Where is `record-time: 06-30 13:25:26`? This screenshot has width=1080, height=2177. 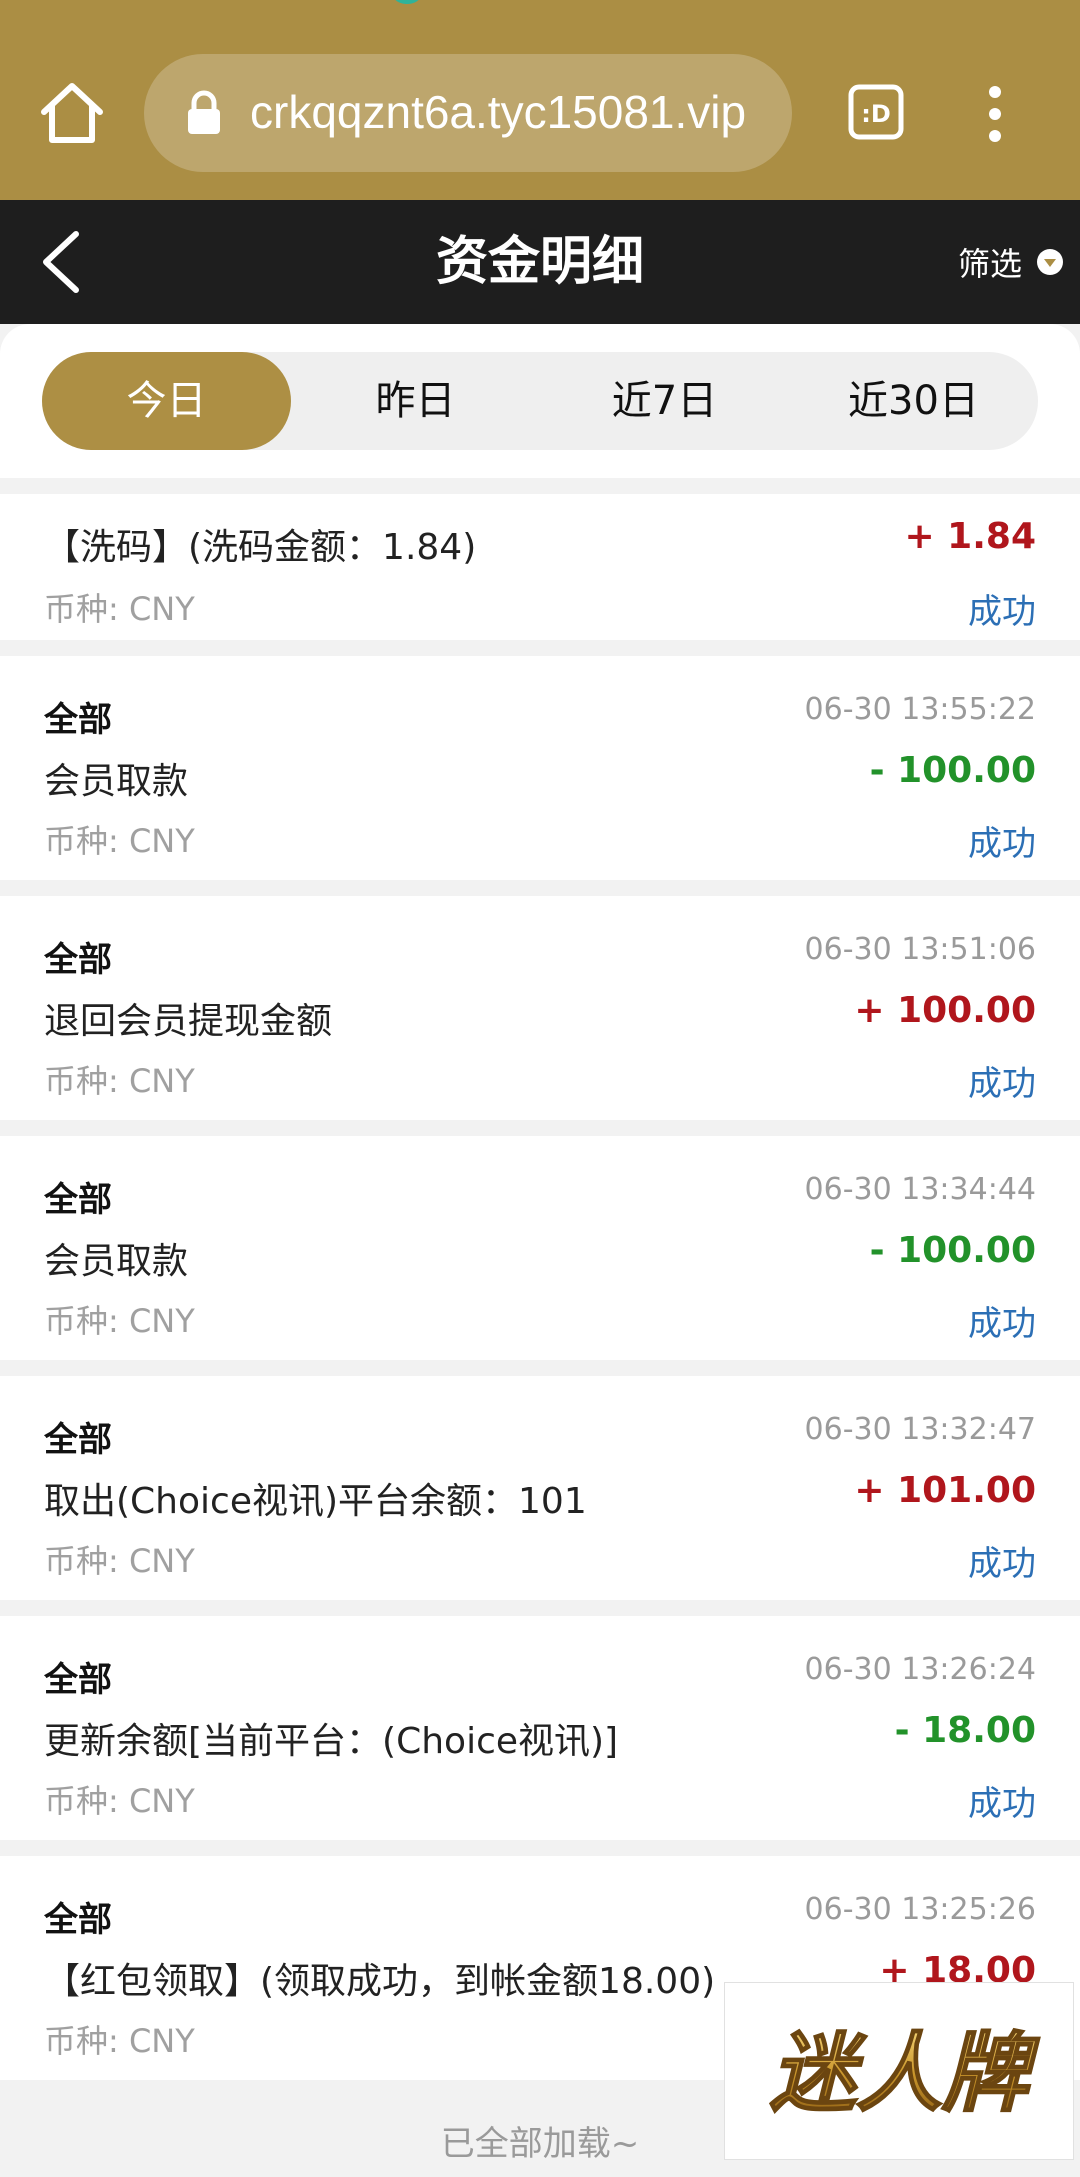
record-time: 06-30 13:25:26 is located at coordinates (920, 1909).